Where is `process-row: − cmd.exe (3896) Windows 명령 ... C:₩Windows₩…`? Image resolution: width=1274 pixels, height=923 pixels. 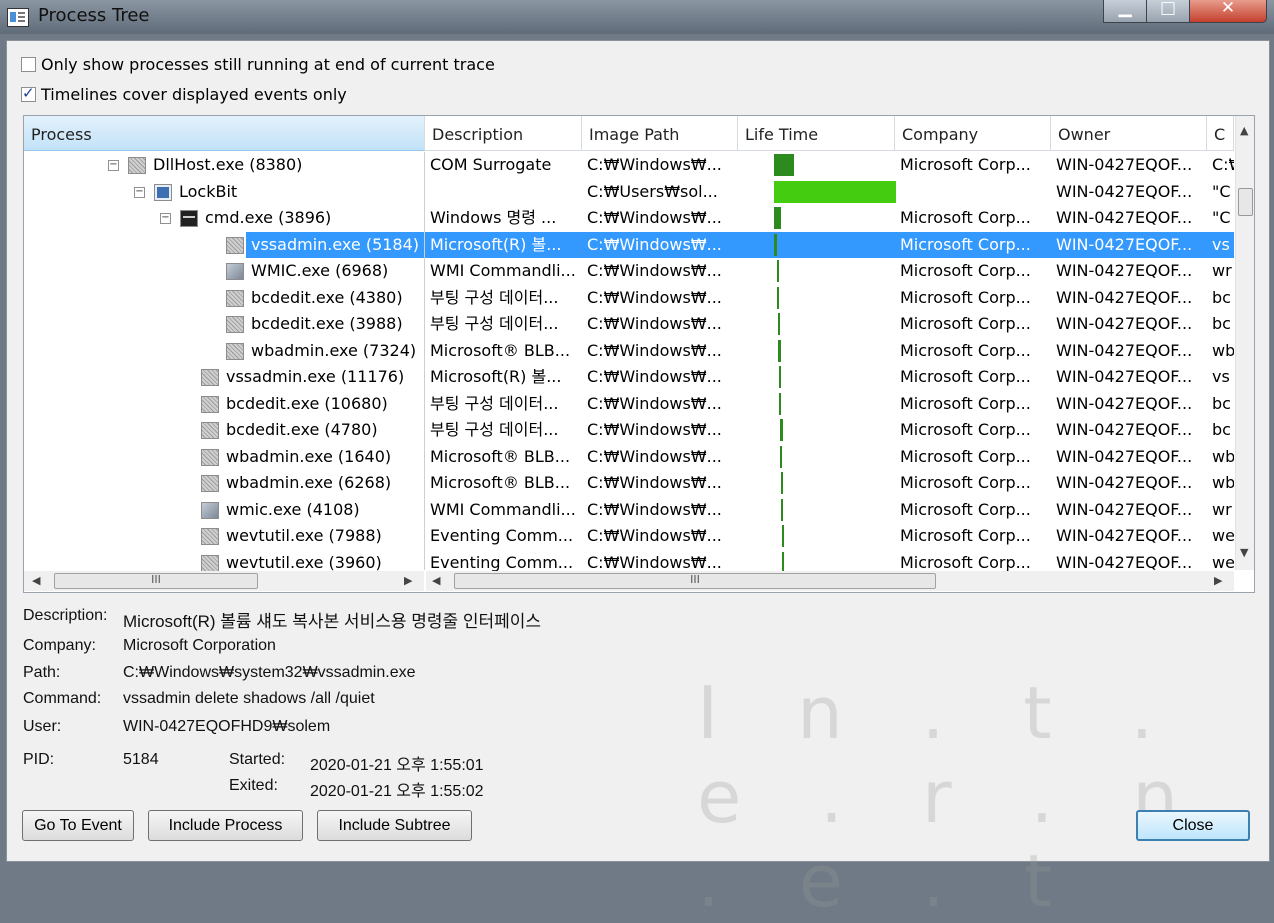 process-row: − cmd.exe (3896) Windows 명령 ... C:₩Windows₩… is located at coordinates (629, 218).